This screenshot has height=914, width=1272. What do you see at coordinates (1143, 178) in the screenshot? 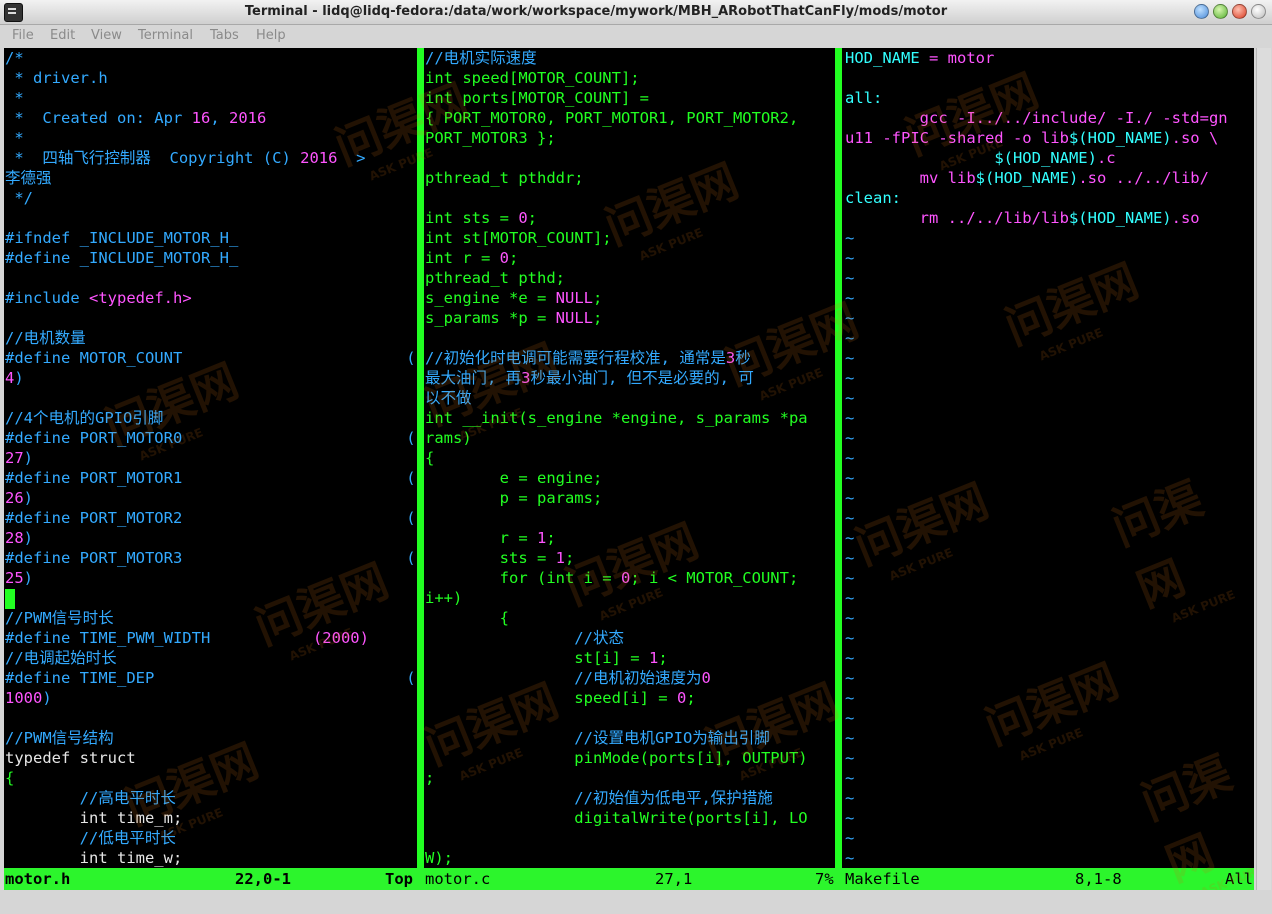
I see `code-token: .so ../../lib/` at bounding box center [1143, 178].